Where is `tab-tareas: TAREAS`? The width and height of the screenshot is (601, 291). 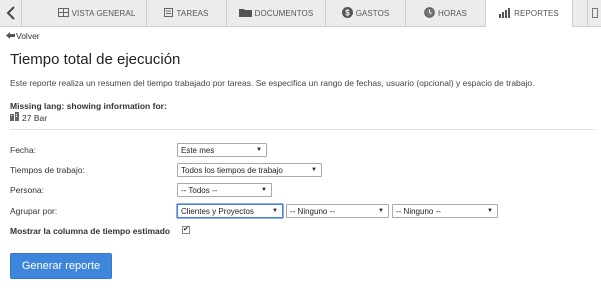 tab-tareas: TAREAS is located at coordinates (187, 13).